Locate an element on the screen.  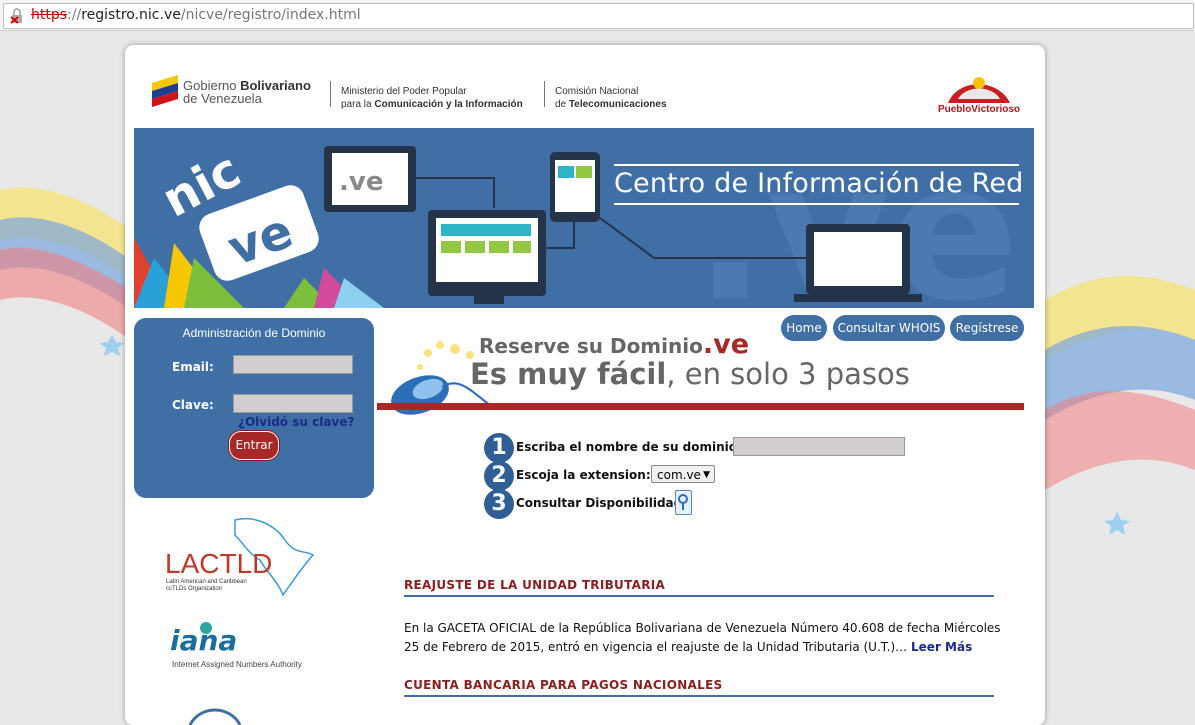
extension-select: com.ve ▼ is located at coordinates (683, 474).